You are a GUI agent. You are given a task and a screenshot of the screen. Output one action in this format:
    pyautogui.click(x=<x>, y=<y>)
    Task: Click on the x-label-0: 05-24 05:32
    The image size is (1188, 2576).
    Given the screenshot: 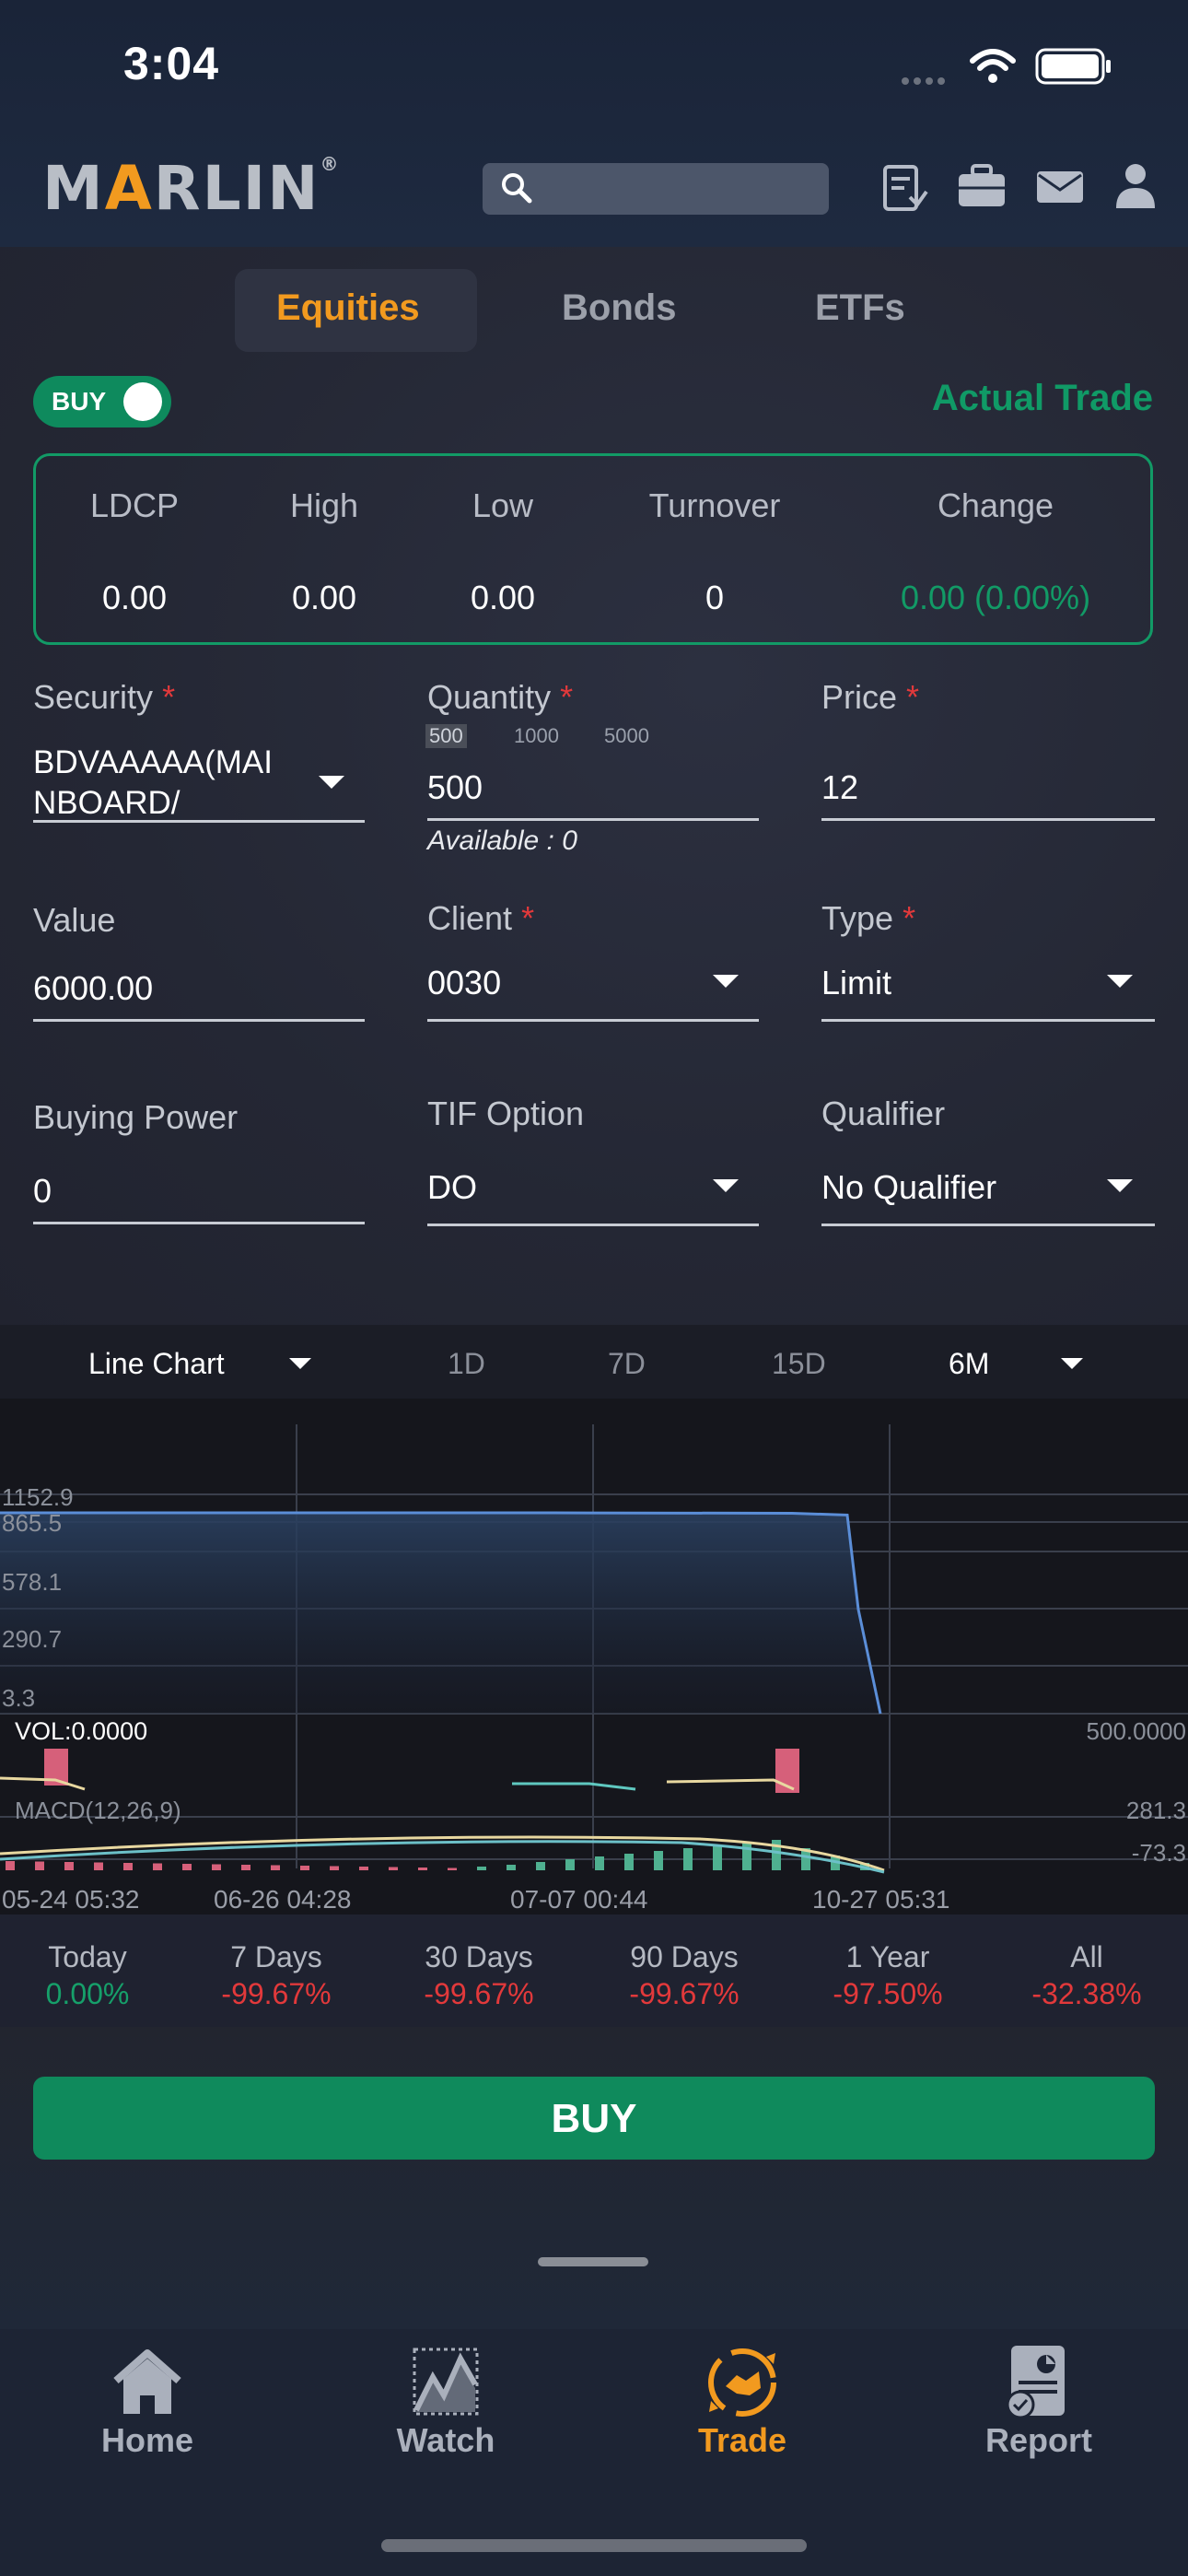 What is the action you would take?
    pyautogui.click(x=71, y=1899)
    